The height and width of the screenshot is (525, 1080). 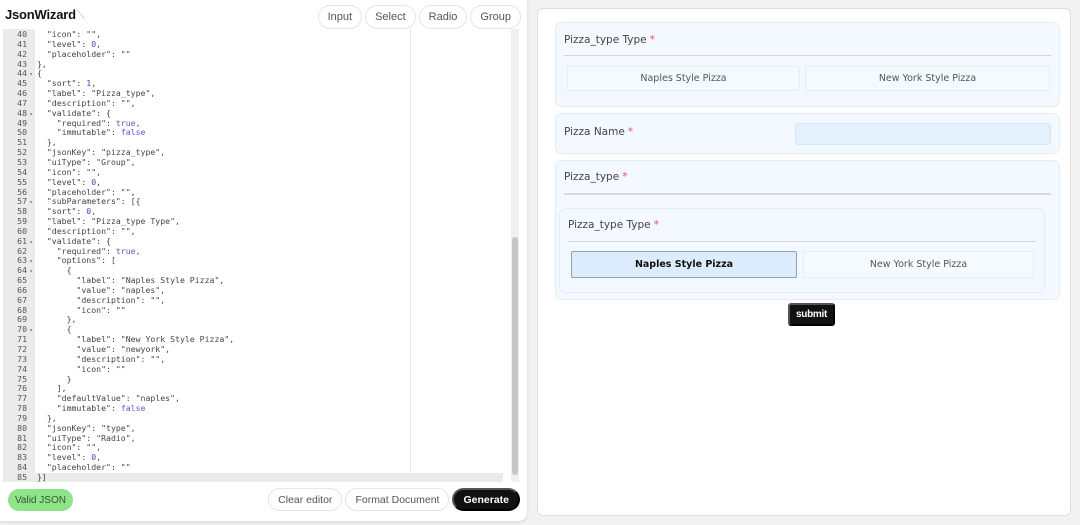 What do you see at coordinates (515, 356) in the screenshot?
I see `editor-scrollbar-thumb` at bounding box center [515, 356].